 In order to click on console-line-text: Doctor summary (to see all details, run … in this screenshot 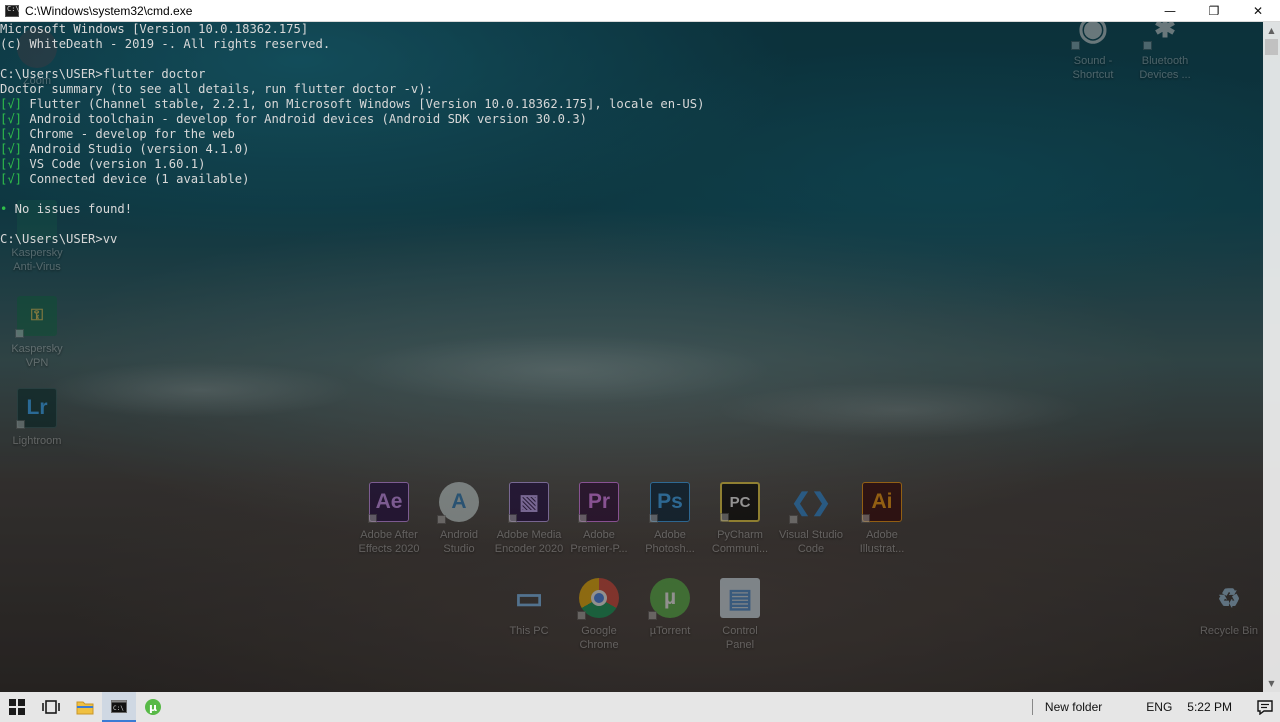, I will do `click(216, 89)`.